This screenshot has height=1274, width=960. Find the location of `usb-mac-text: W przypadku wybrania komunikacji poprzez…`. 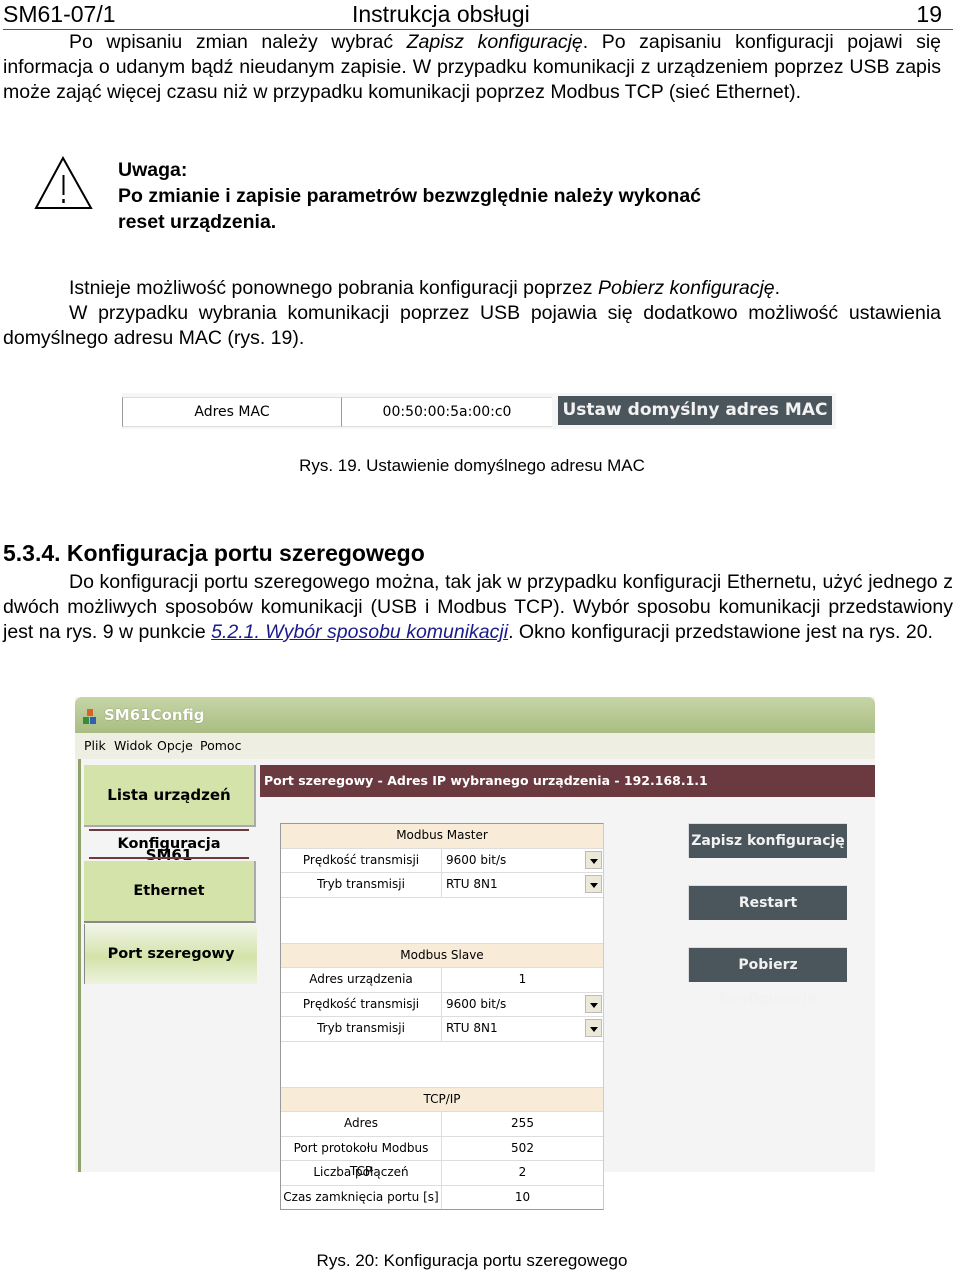

usb-mac-text: W przypadku wybrania komunikacji poprzez… is located at coordinates (472, 325).